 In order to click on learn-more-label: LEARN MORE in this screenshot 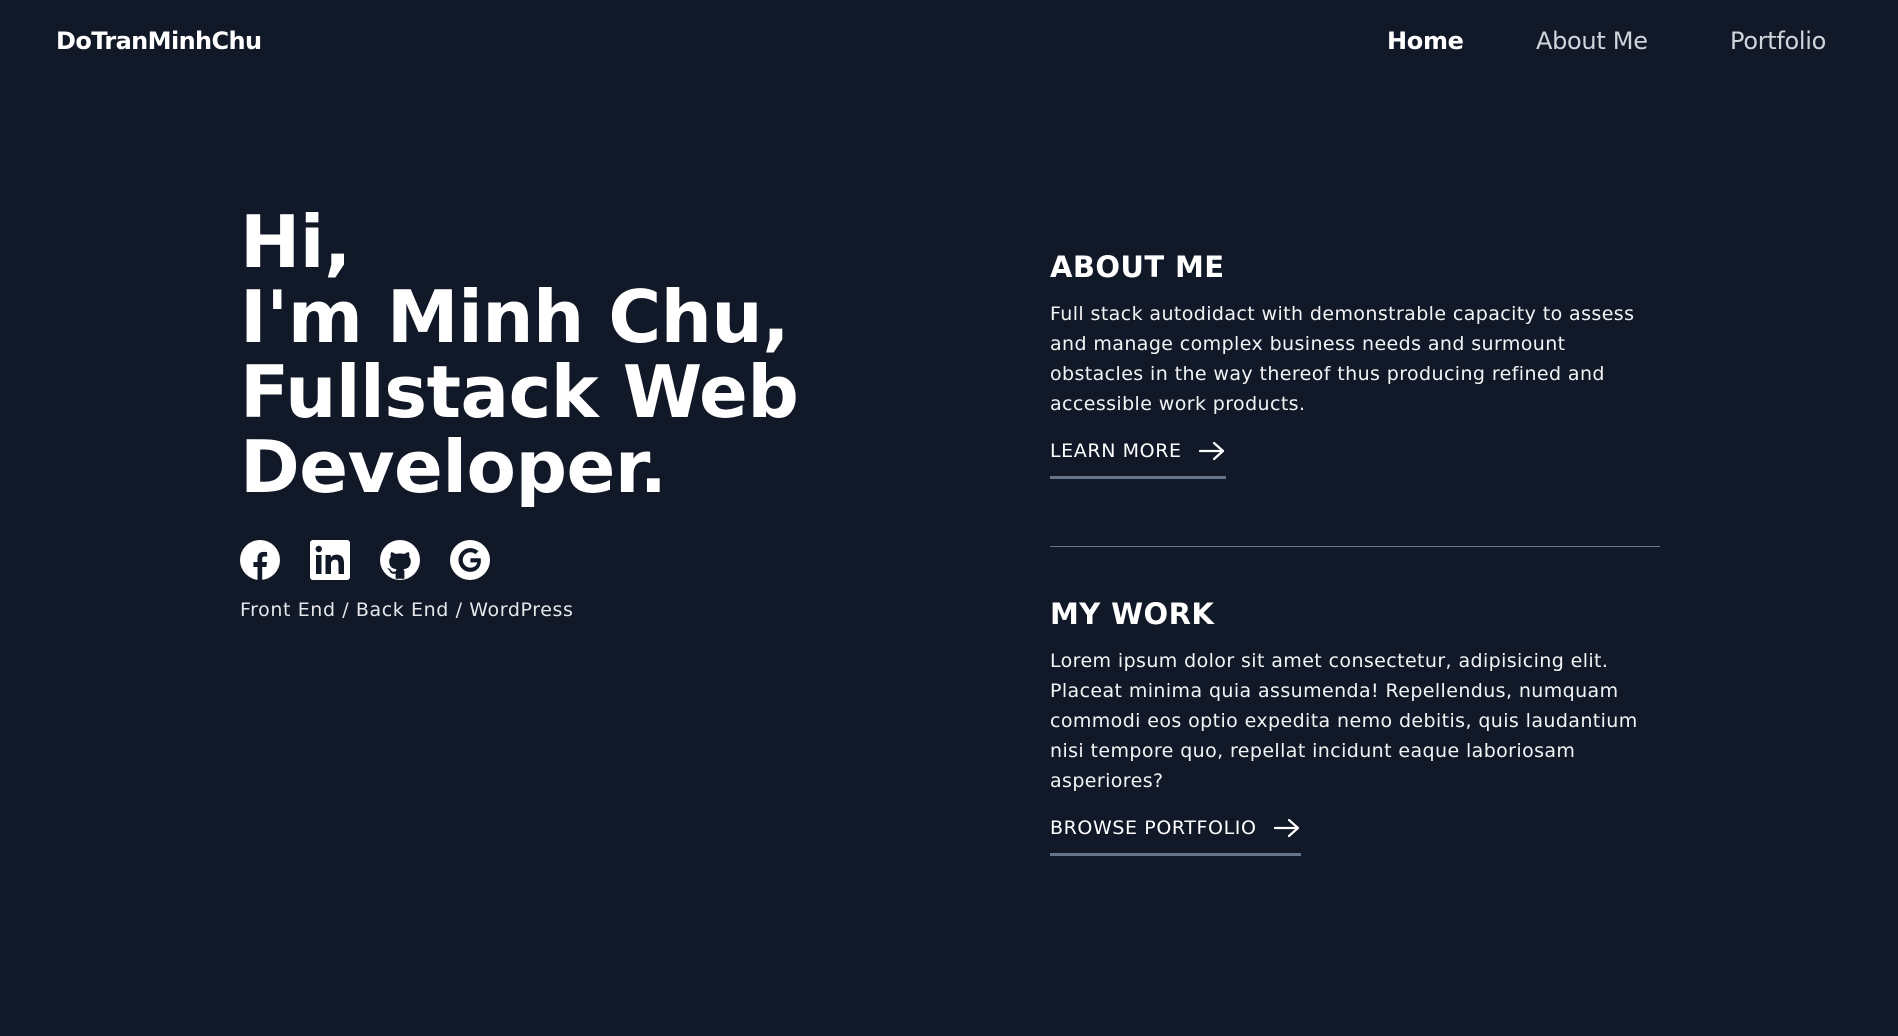, I will do `click(1116, 451)`.